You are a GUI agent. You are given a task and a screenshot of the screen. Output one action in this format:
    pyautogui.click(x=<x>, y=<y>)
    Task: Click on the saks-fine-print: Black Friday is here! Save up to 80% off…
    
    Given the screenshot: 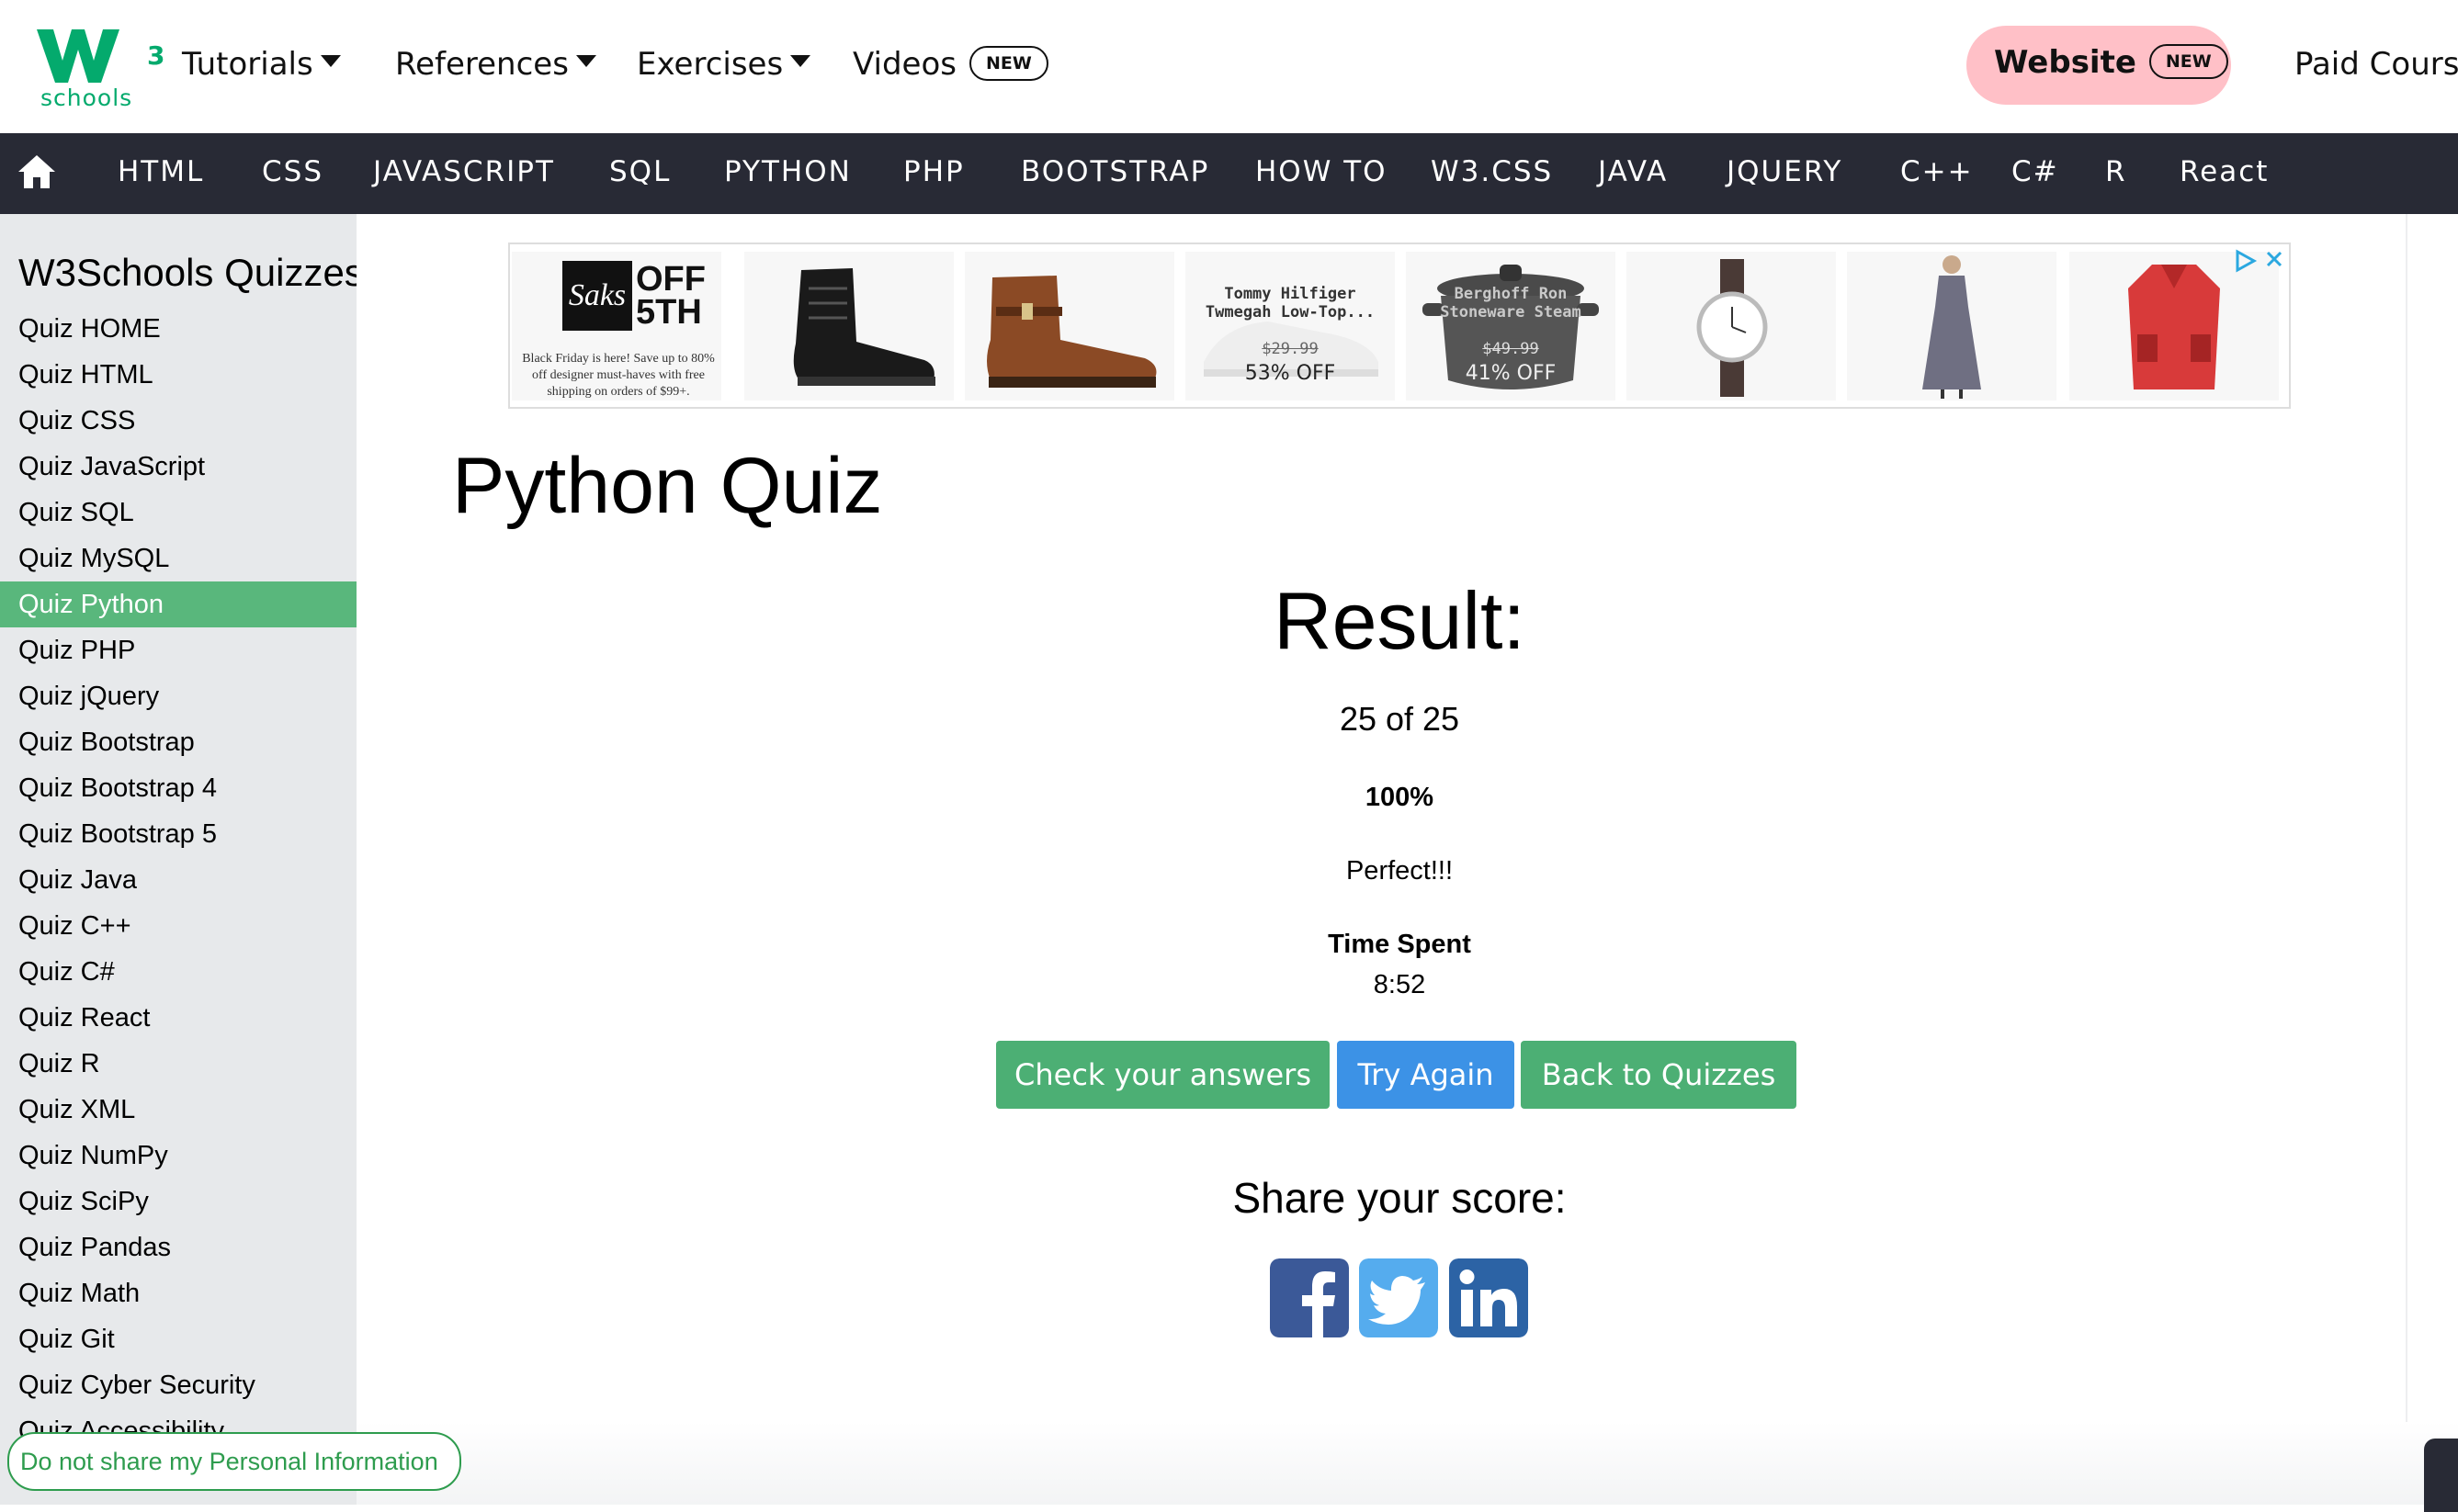 What is the action you would take?
    pyautogui.click(x=619, y=375)
    